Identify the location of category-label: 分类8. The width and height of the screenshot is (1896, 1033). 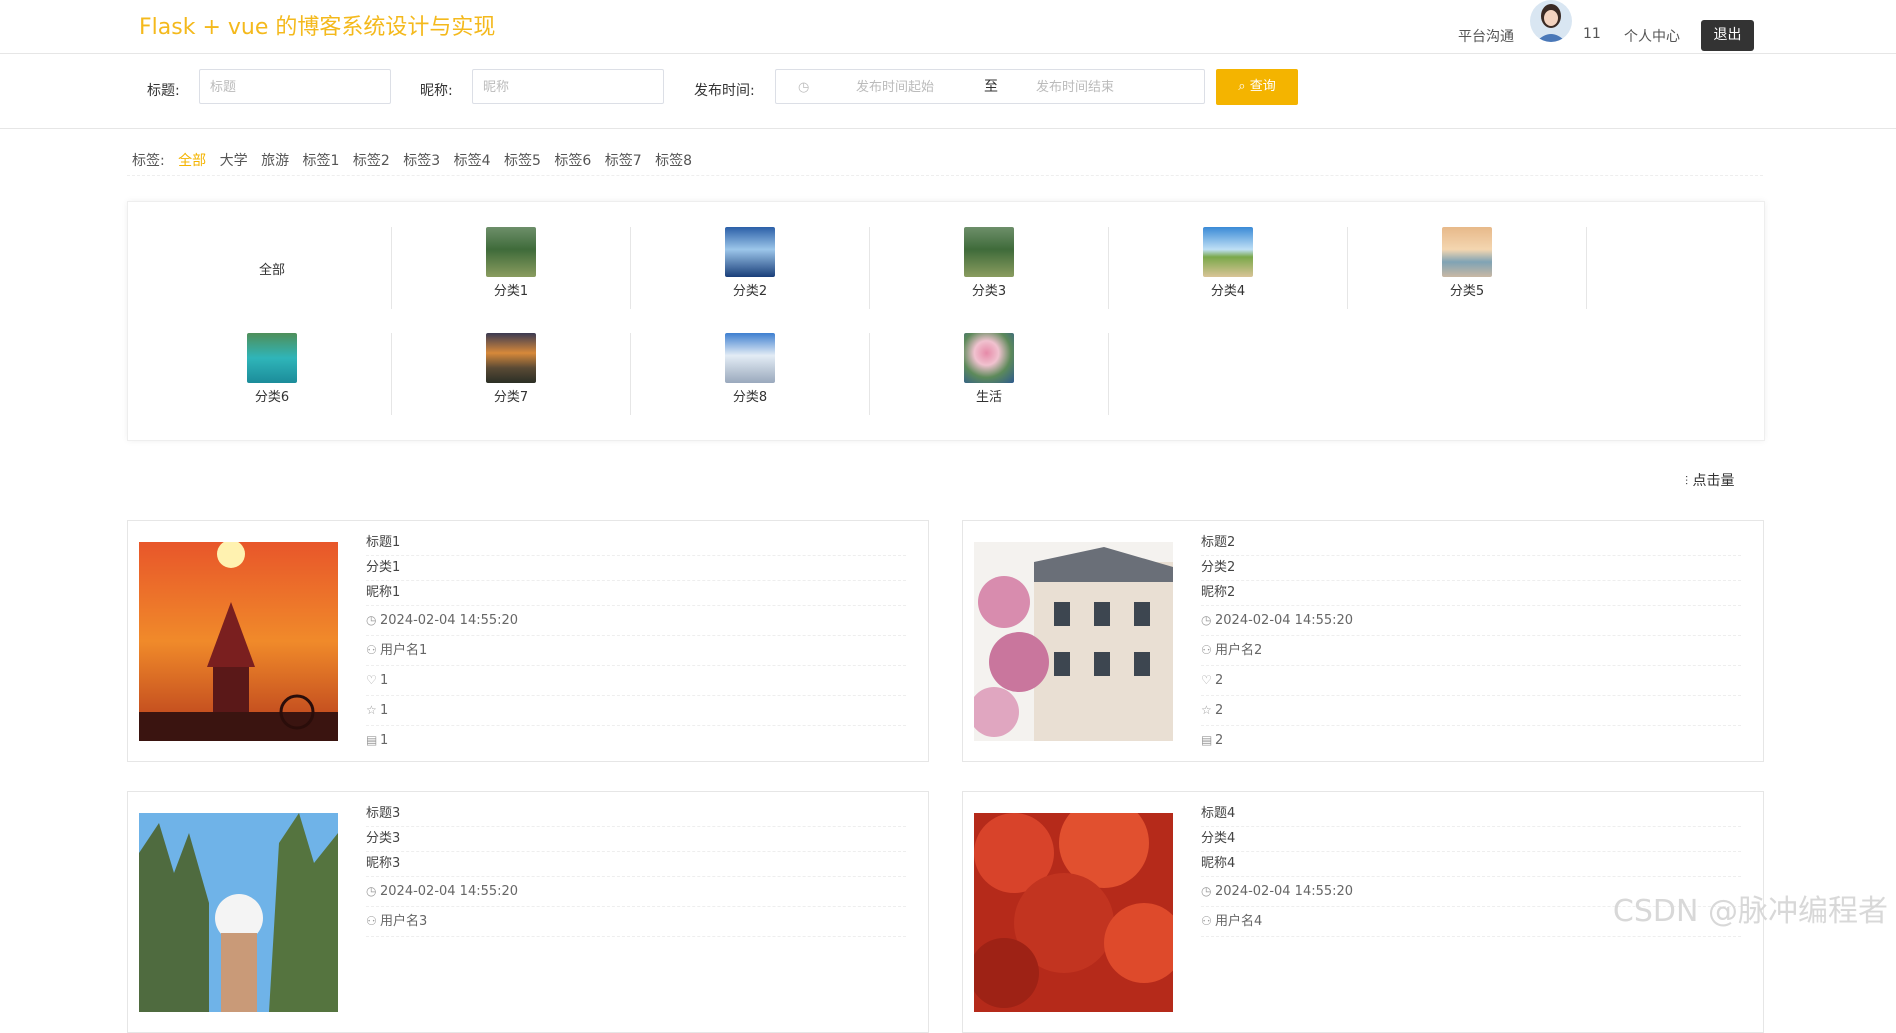
(750, 397).